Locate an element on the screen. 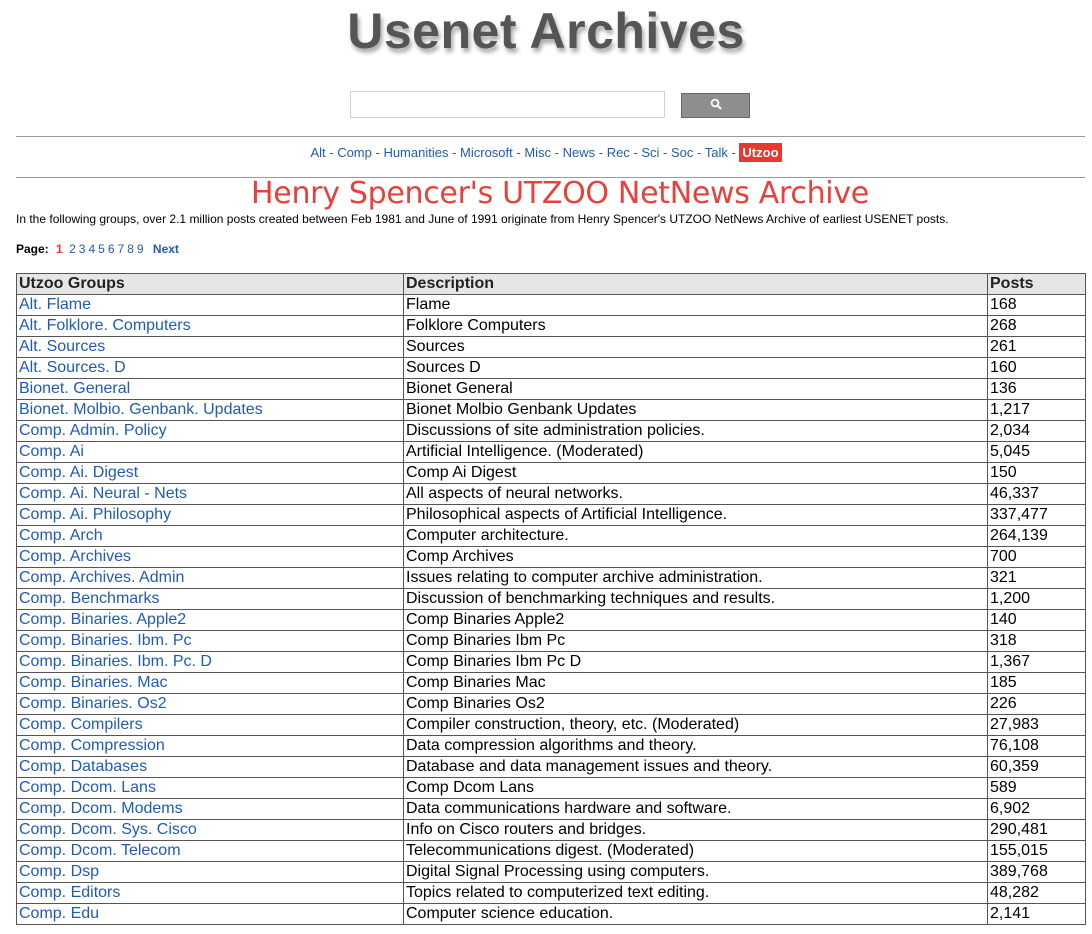  group-link: Comp. Ai. Neural - Nets is located at coordinates (103, 493).